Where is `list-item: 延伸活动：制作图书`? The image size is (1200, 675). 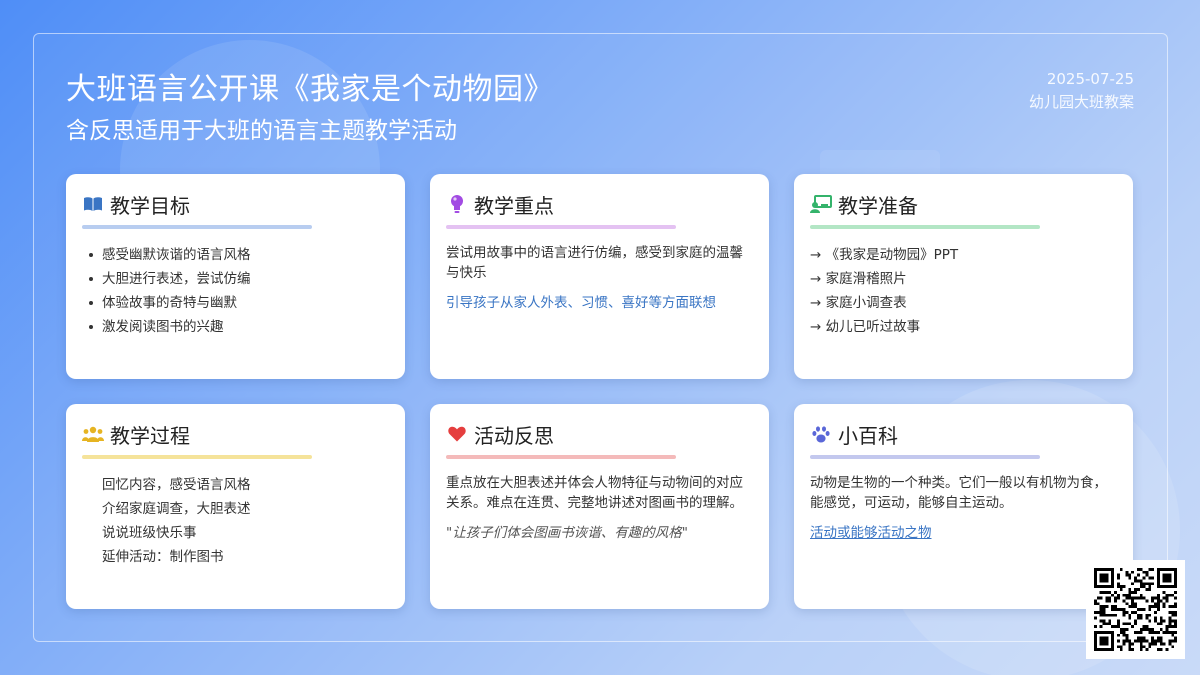 list-item: 延伸活动：制作图书 is located at coordinates (163, 557).